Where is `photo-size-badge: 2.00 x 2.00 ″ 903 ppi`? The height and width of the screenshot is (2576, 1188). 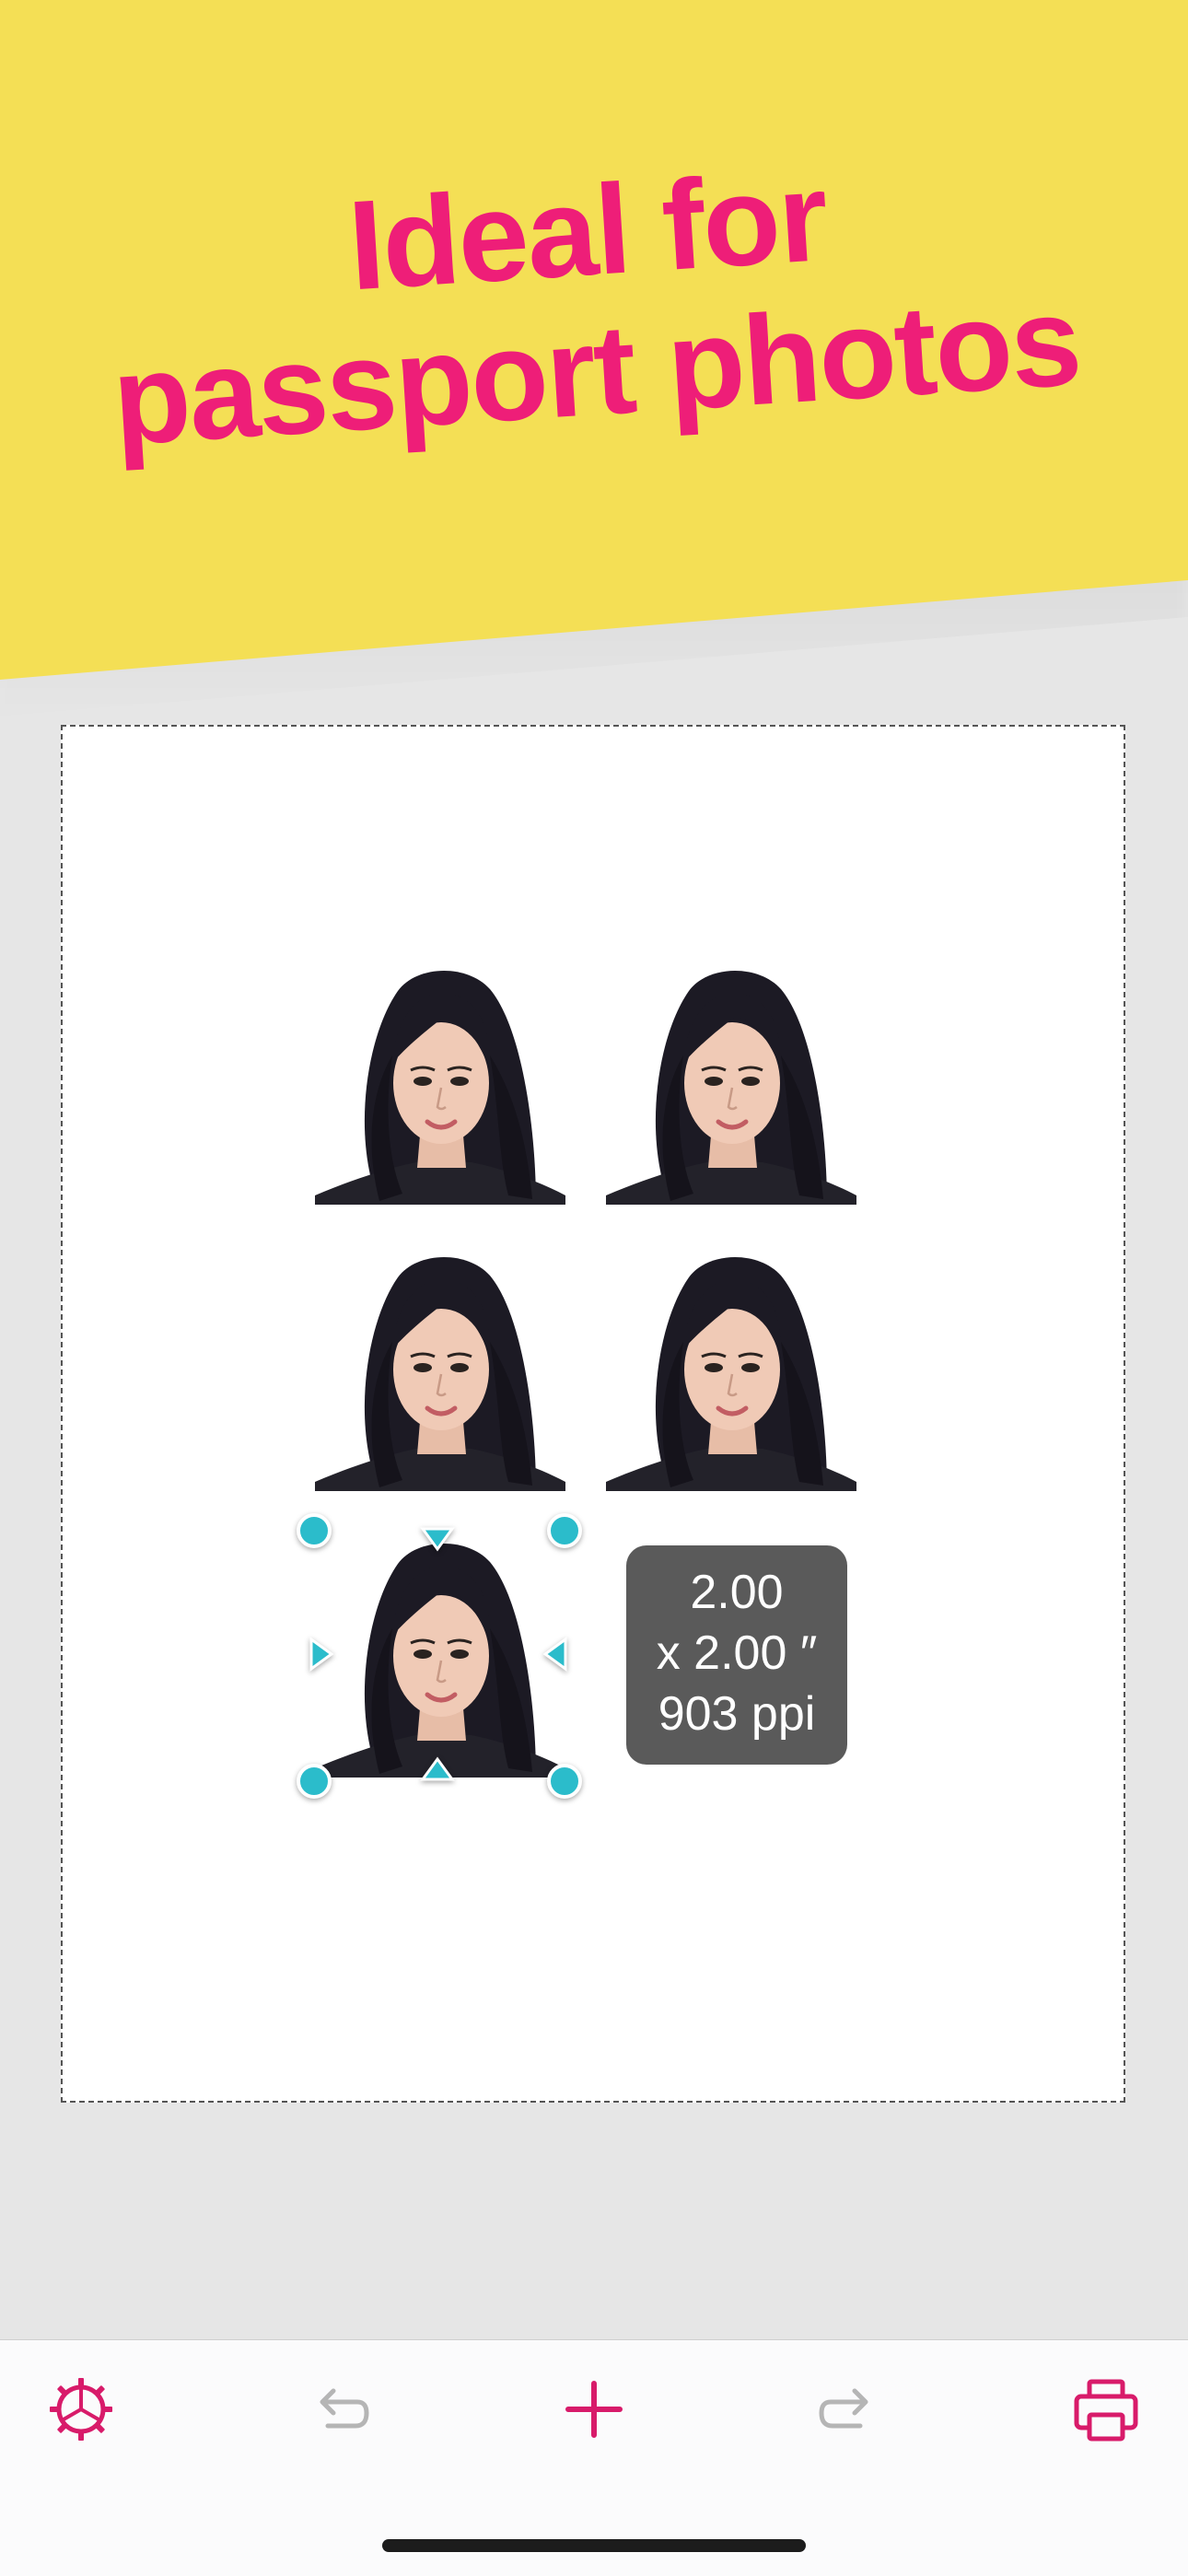 photo-size-badge: 2.00 x 2.00 ″ 903 ppi is located at coordinates (736, 1655).